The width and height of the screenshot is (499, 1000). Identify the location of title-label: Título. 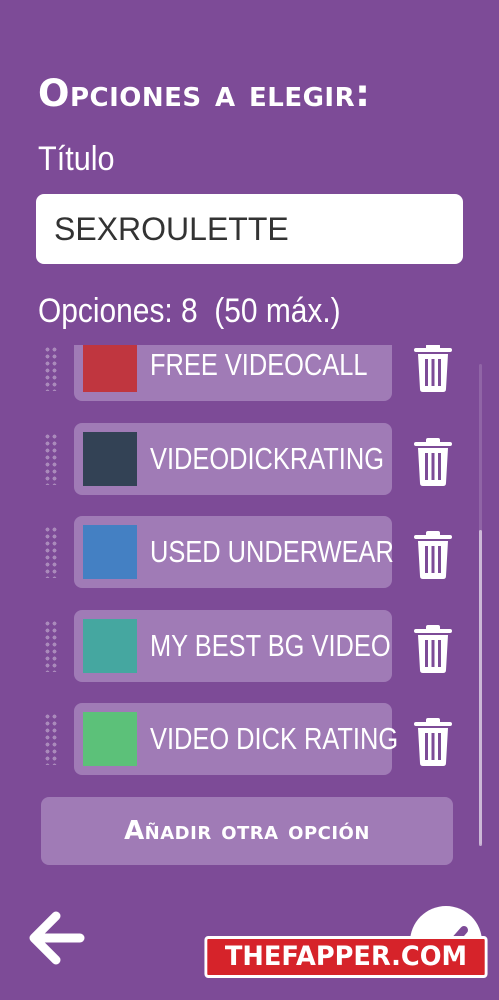
(76, 159).